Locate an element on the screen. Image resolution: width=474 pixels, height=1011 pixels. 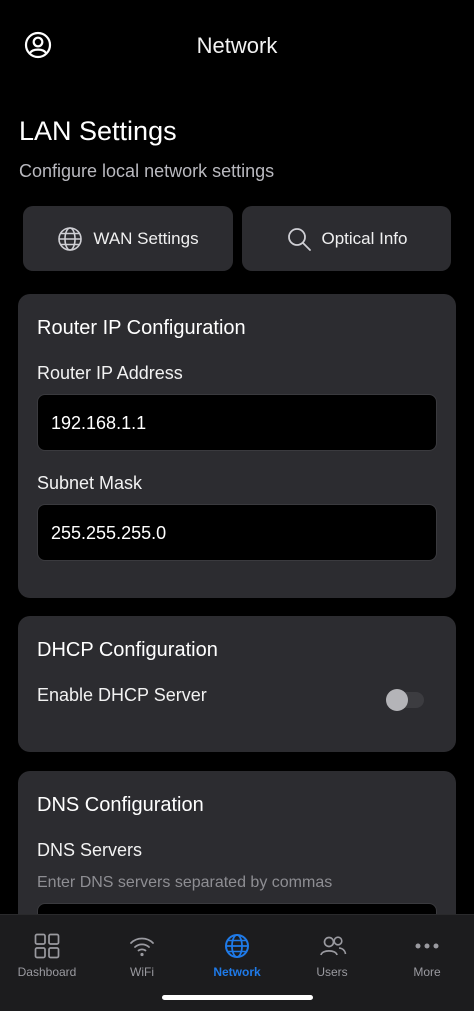
more-icon is located at coordinates (427, 946).